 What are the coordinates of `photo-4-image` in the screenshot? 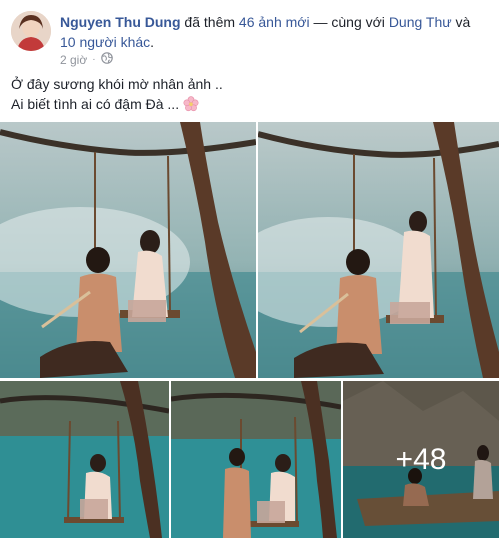 It's located at (256, 459).